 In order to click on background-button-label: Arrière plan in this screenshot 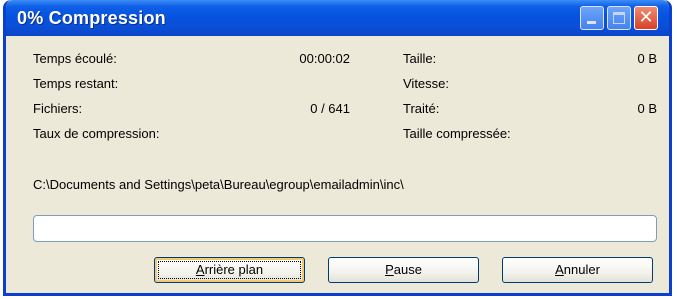, I will do `click(229, 269)`.